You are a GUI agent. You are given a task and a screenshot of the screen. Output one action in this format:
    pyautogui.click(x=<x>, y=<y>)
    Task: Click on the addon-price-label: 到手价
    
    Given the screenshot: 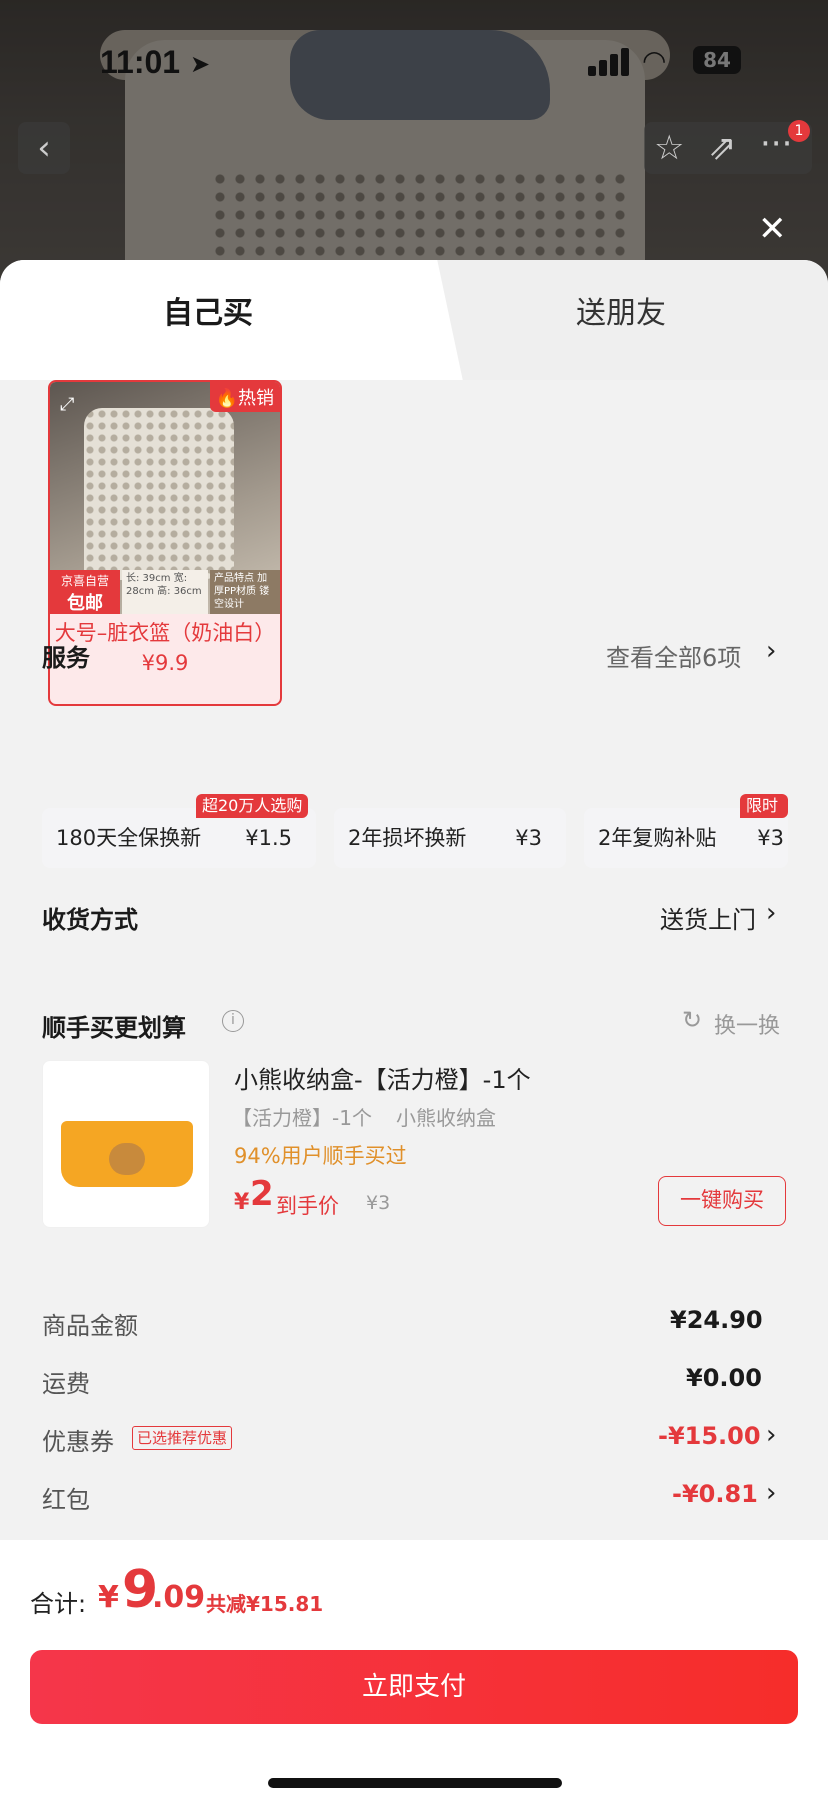 What is the action you would take?
    pyautogui.click(x=307, y=1206)
    